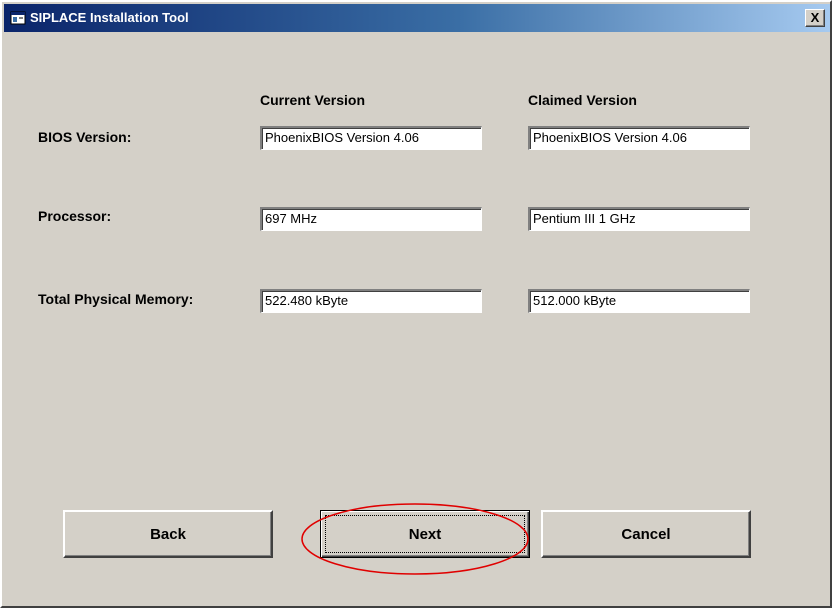  Describe the element at coordinates (417, 18) in the screenshot. I see `title-bar: SIPLACE Installation Tool X` at that location.